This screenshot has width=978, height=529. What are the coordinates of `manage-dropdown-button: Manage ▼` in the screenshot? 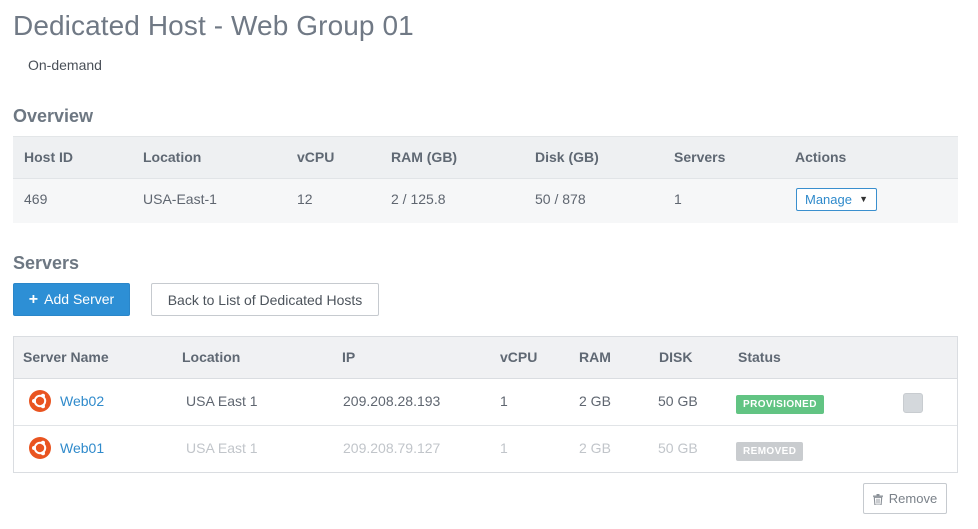 It's located at (836, 199).